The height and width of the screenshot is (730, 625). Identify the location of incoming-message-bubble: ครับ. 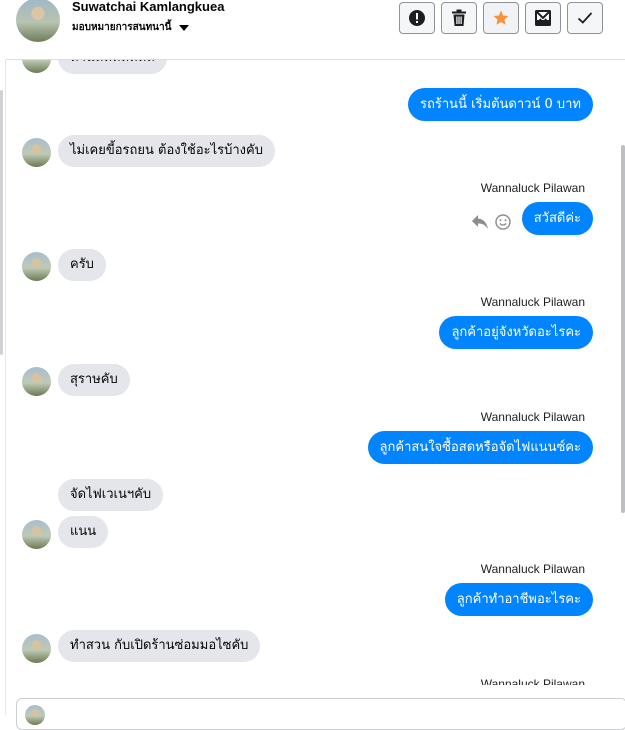
(82, 265).